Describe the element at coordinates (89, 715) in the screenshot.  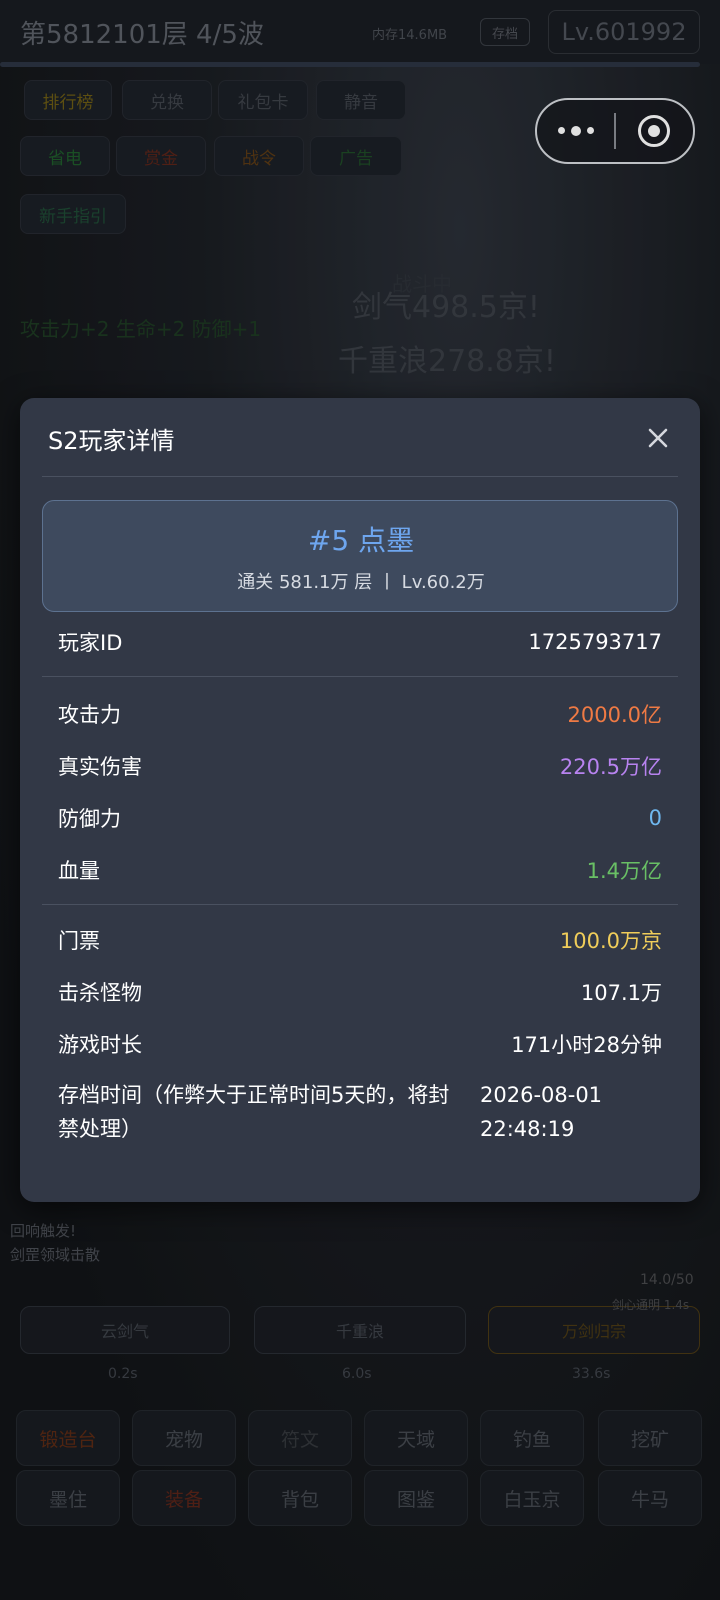
I see `stat-label-attack: 攻击力` at that location.